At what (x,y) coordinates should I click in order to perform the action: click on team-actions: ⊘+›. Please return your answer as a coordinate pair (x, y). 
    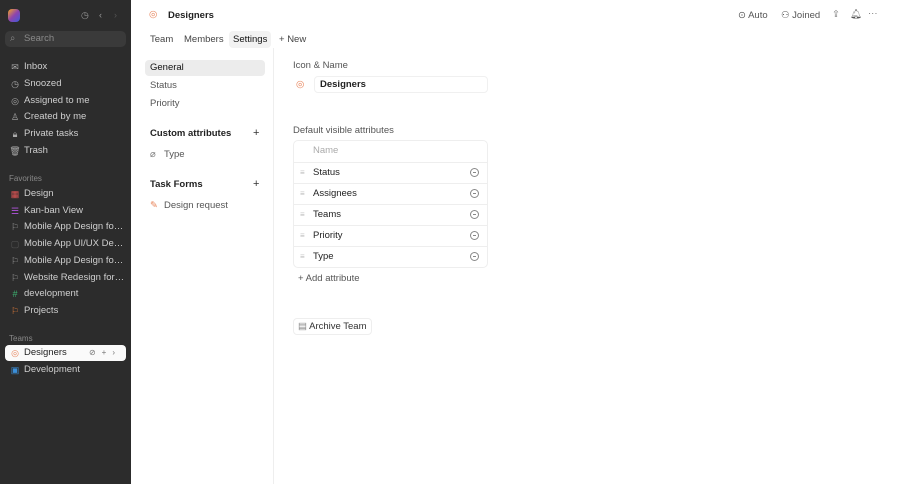
    Looking at the image, I should click on (105, 353).